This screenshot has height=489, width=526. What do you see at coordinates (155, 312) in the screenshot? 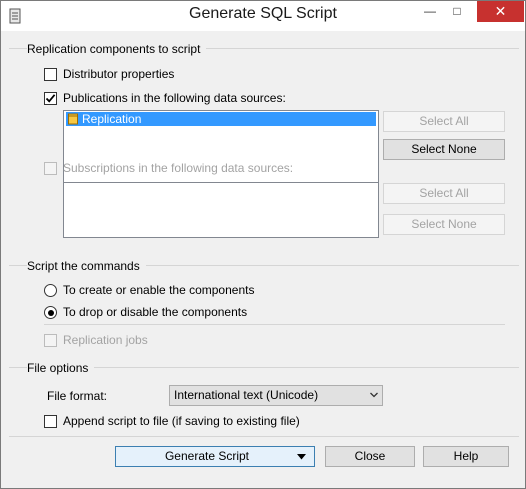
I see `drop-option-label: To drop or disable the components` at bounding box center [155, 312].